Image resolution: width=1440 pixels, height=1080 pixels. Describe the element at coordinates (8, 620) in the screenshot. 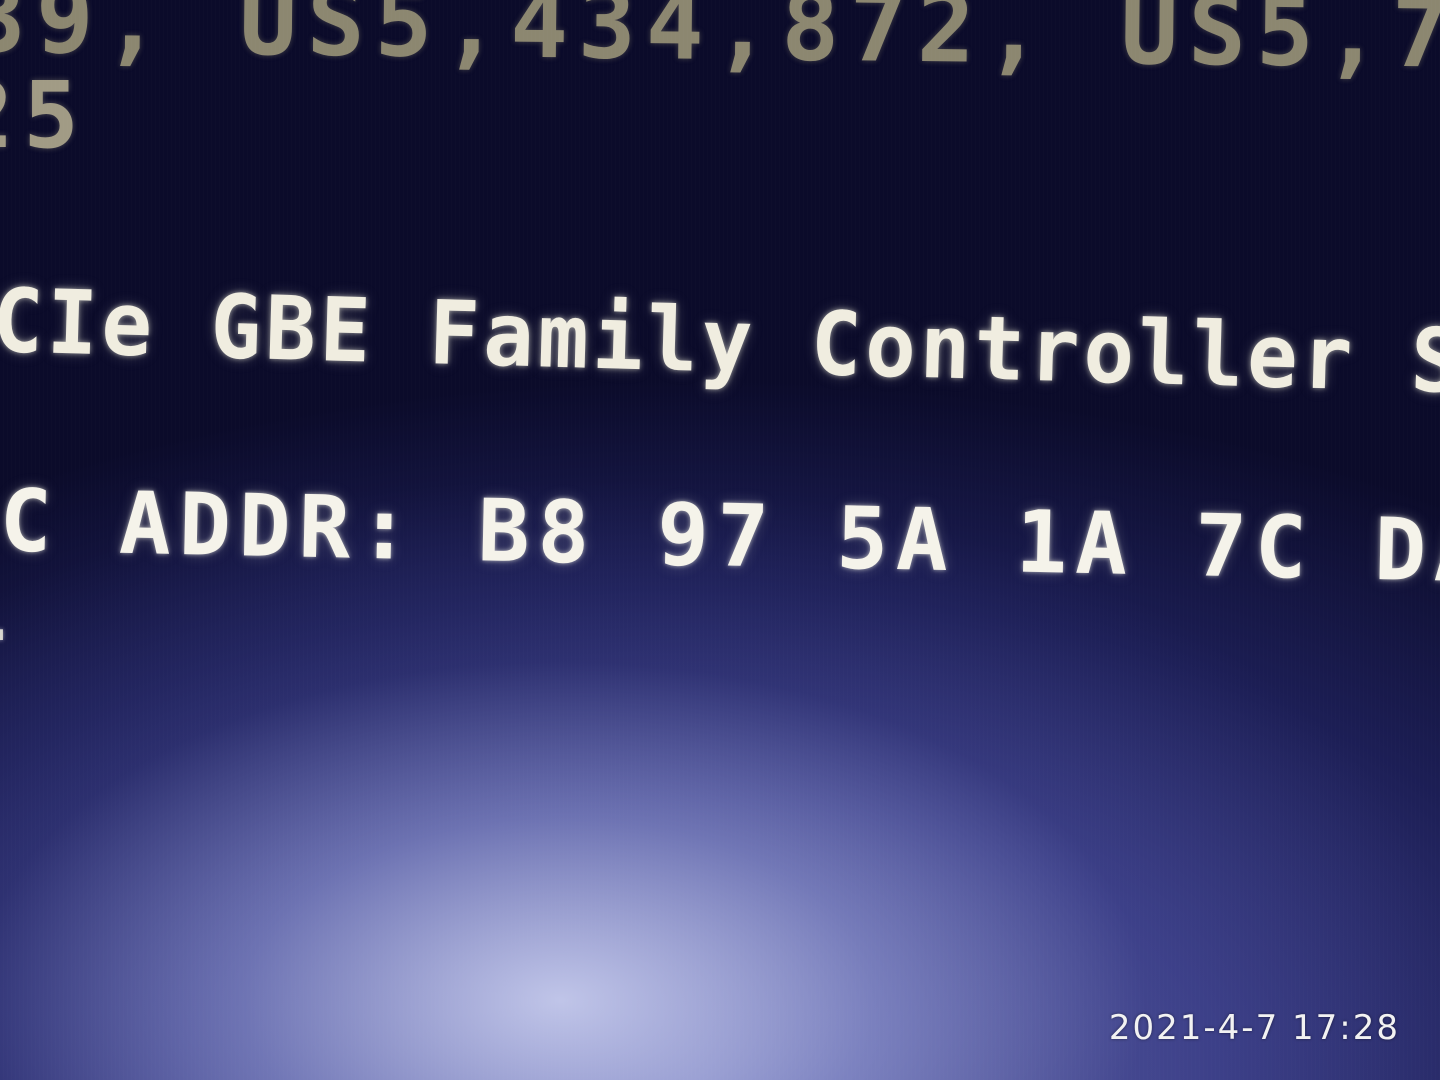

I see `cursor-fragment: .` at that location.